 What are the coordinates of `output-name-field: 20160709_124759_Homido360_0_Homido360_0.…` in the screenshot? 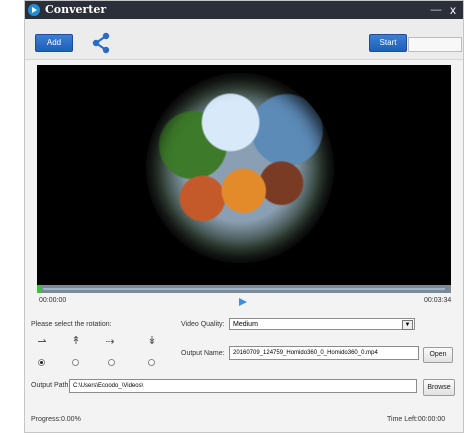 It's located at (324, 353).